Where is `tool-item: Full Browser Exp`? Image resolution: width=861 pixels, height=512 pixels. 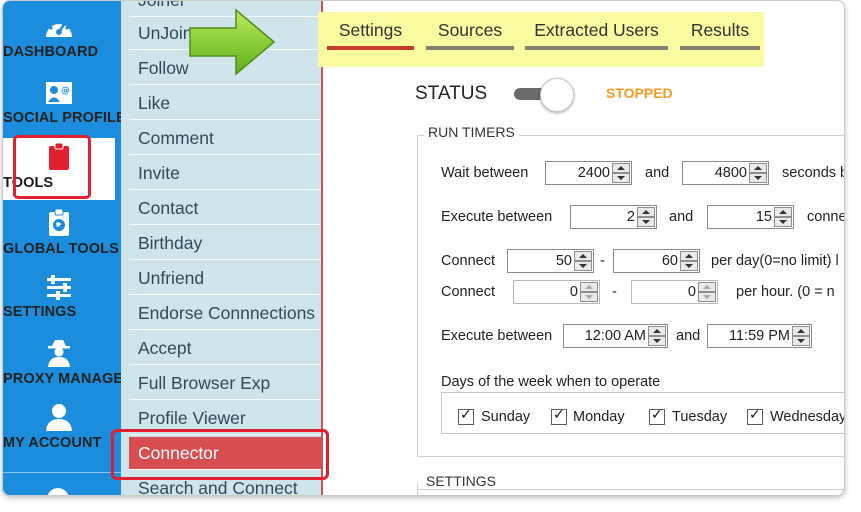
tool-item: Full Browser Exp is located at coordinates (225, 383).